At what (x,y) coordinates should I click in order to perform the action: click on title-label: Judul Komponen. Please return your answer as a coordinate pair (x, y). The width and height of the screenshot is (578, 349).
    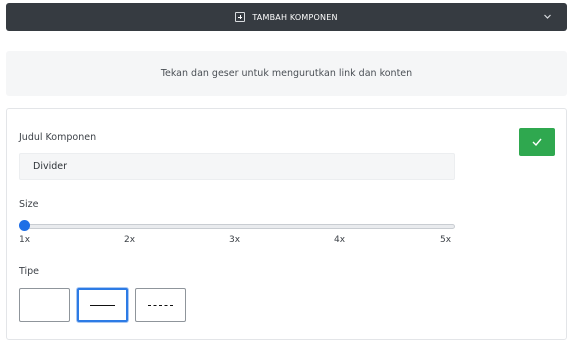
    Looking at the image, I should click on (58, 137).